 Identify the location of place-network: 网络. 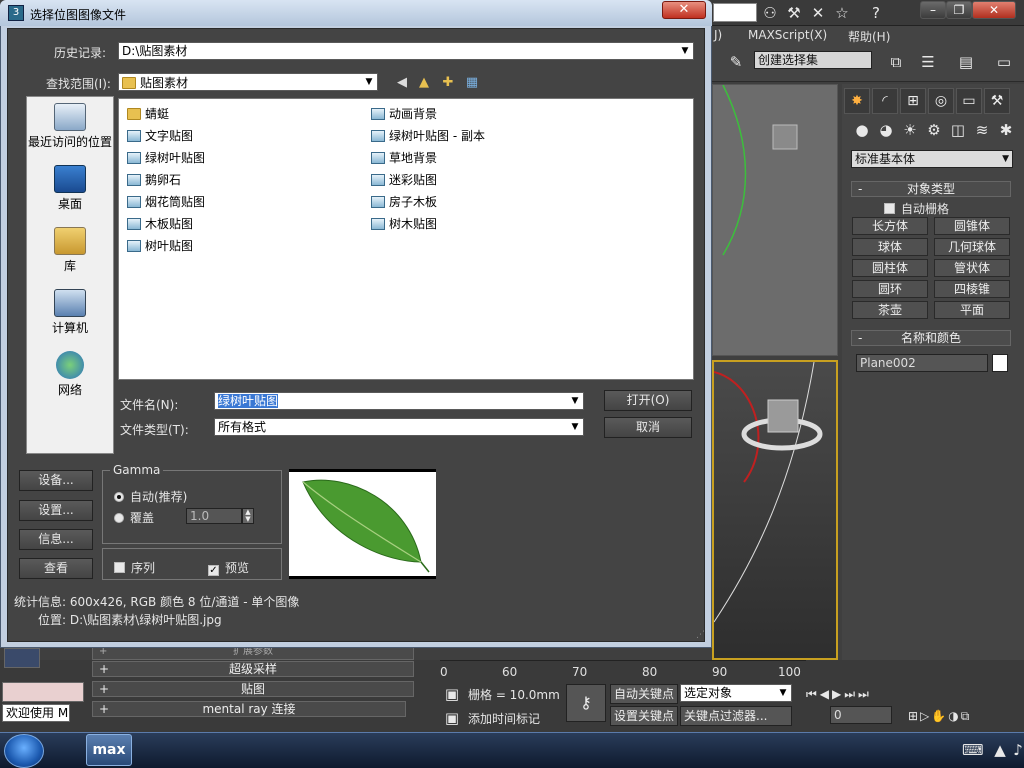
(70, 374).